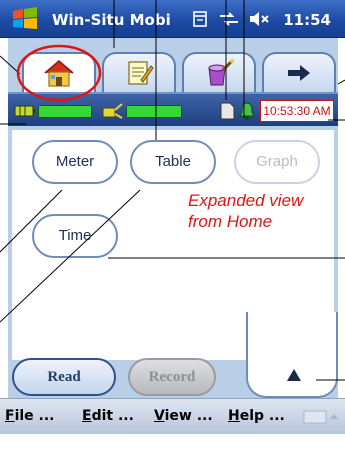  I want to click on document-icon, so click(227, 111).